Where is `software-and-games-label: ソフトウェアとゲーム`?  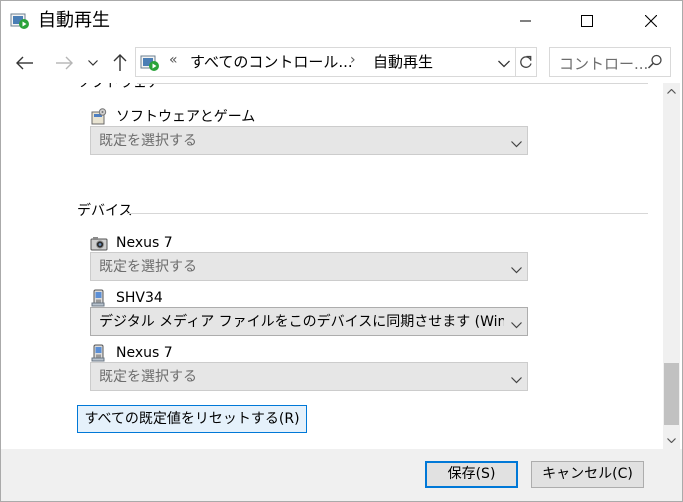 software-and-games-label: ソフトウェアとゲーム is located at coordinates (186, 117).